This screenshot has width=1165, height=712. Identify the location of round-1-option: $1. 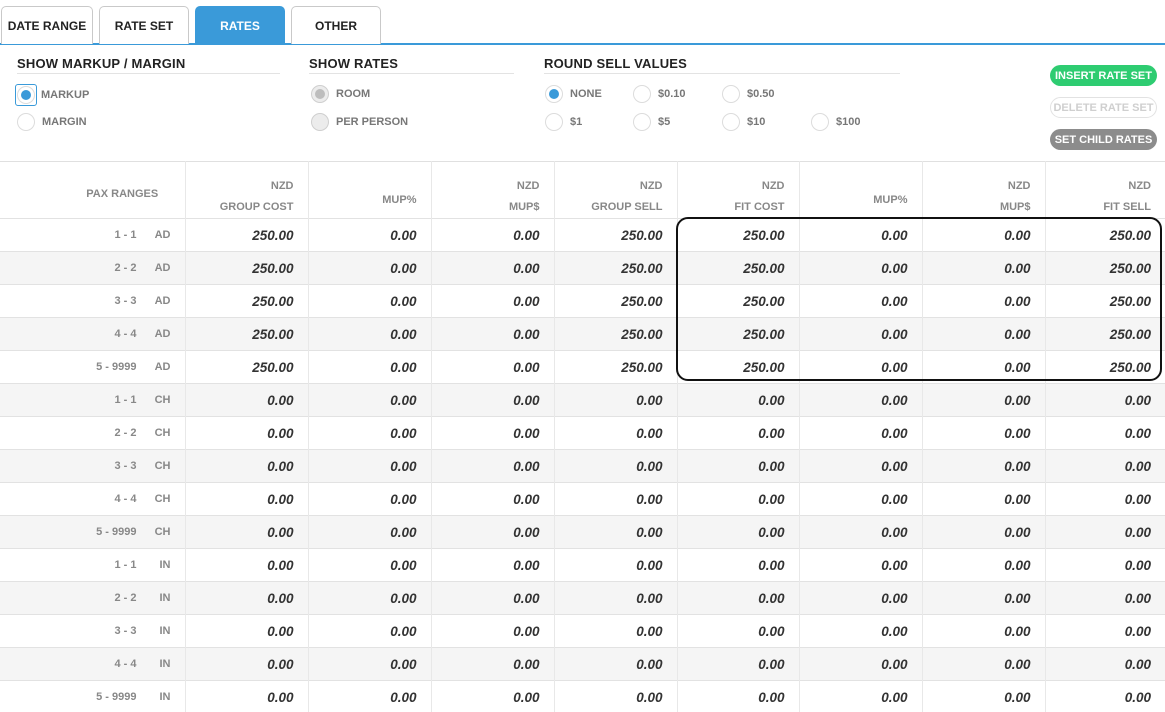
(563, 122).